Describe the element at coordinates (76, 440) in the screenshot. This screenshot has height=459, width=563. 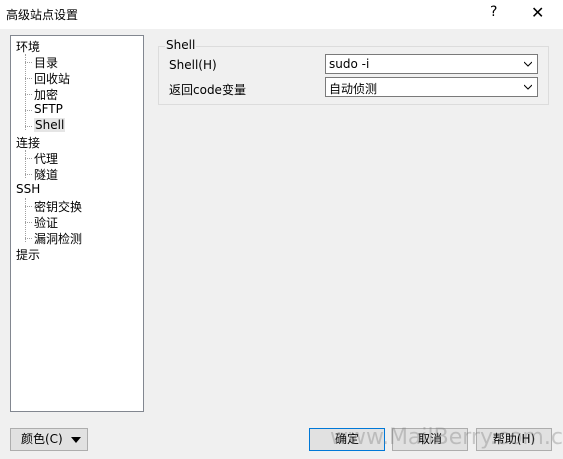
I see `dropdown-arrow-icon` at that location.